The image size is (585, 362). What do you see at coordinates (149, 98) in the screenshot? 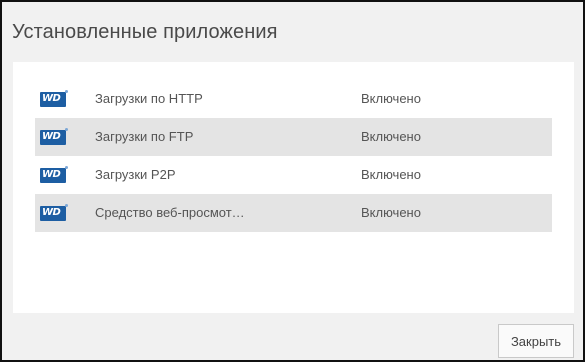
I see `app-name: Загрузки по HTTP` at bounding box center [149, 98].